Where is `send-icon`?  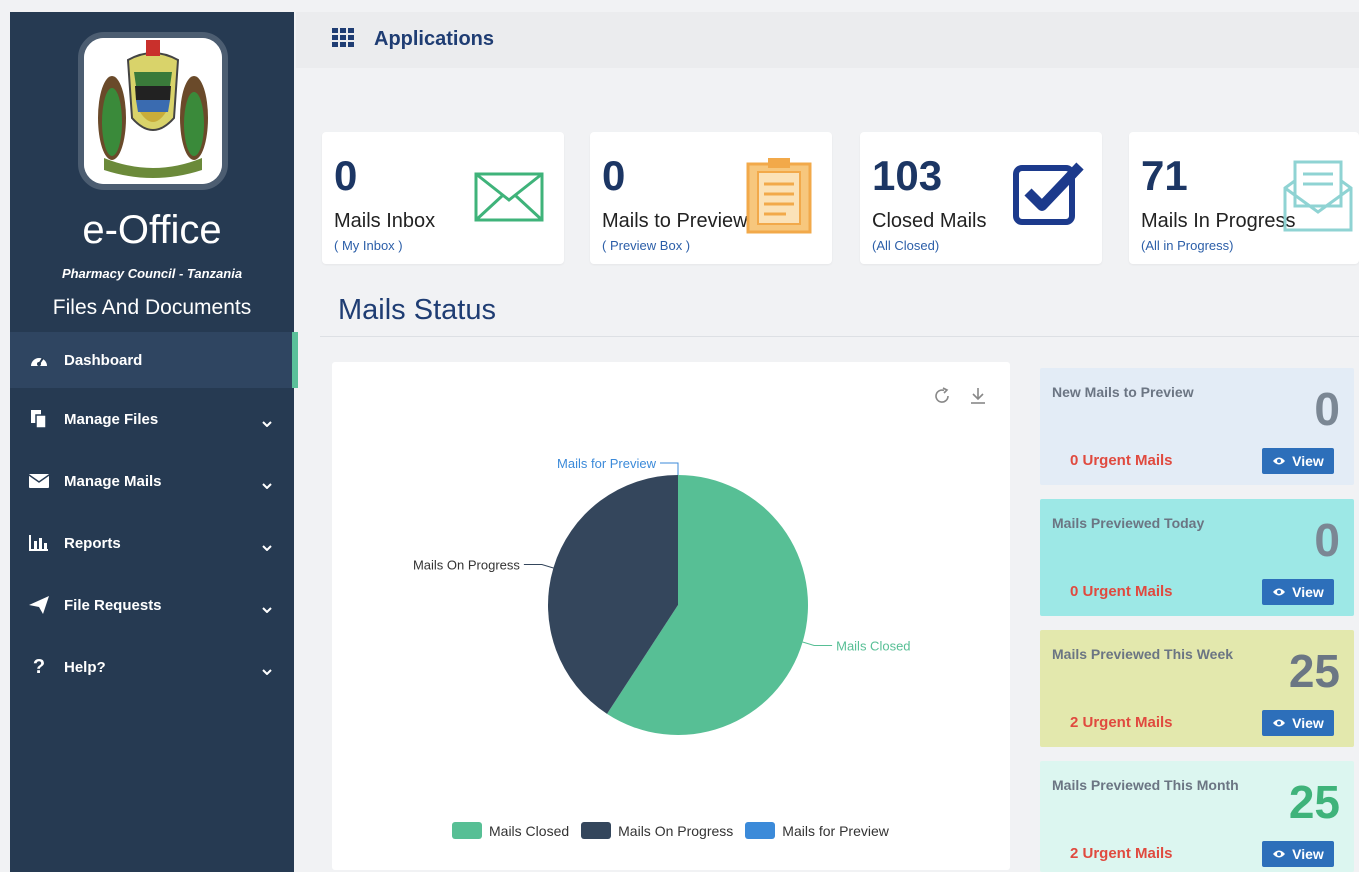 send-icon is located at coordinates (39, 605).